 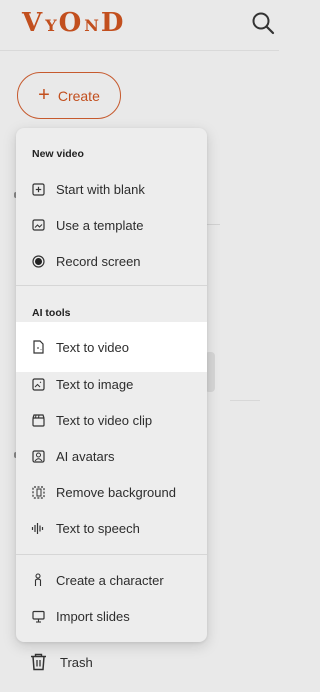 What do you see at coordinates (100, 225) in the screenshot?
I see `menu-item-label: Use a template` at bounding box center [100, 225].